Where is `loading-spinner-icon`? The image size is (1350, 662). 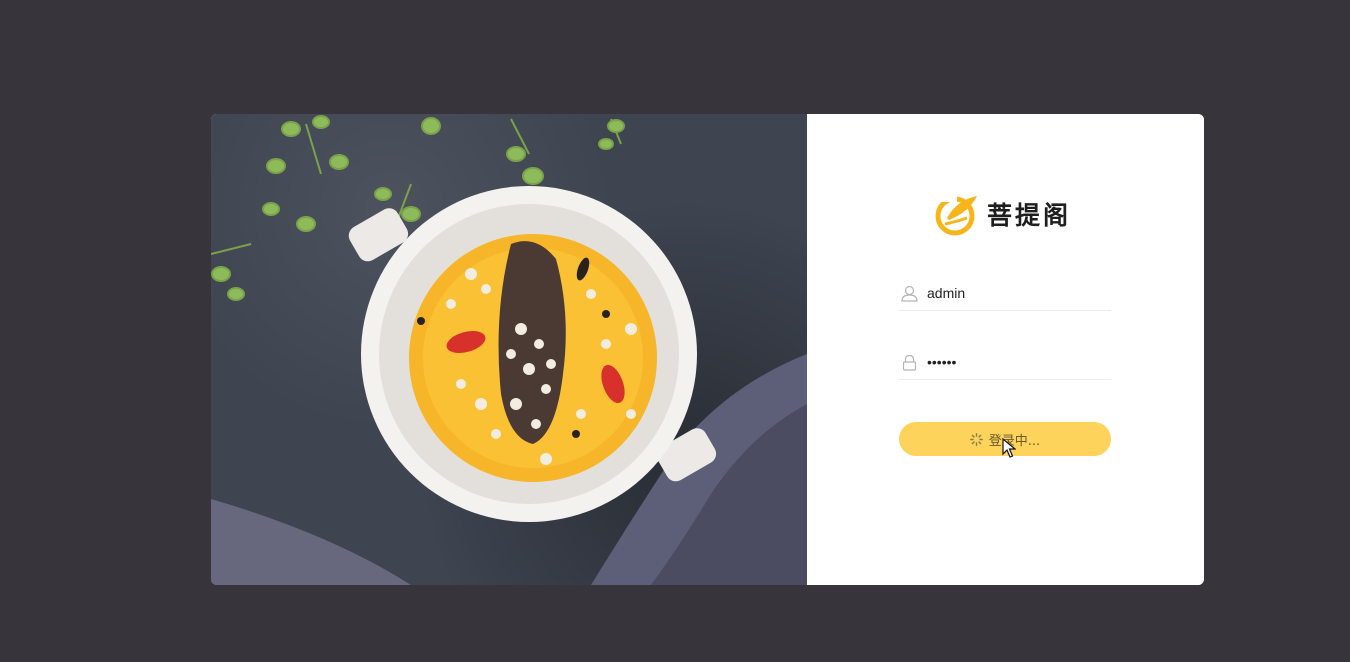
loading-spinner-icon is located at coordinates (976, 439).